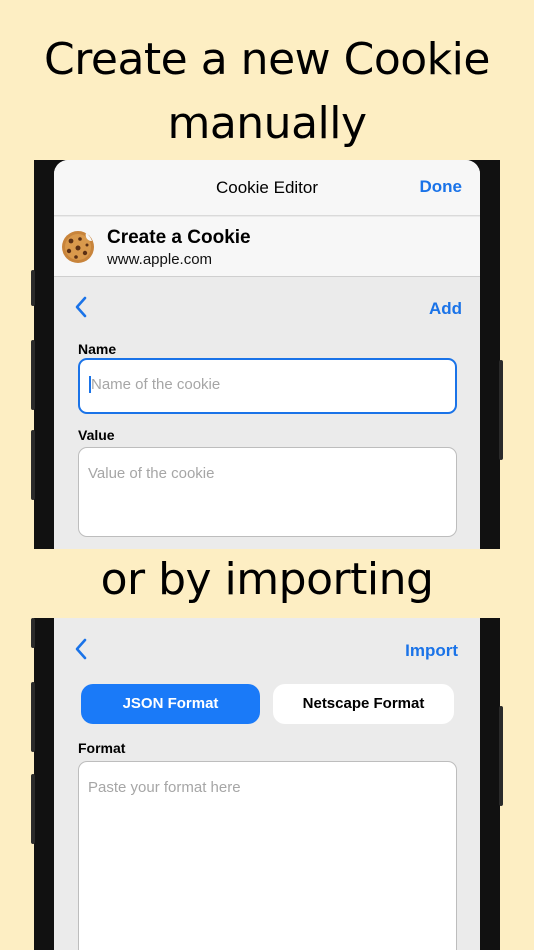 This screenshot has width=534, height=950. I want to click on site-title: Create a Cookie, so click(179, 237).